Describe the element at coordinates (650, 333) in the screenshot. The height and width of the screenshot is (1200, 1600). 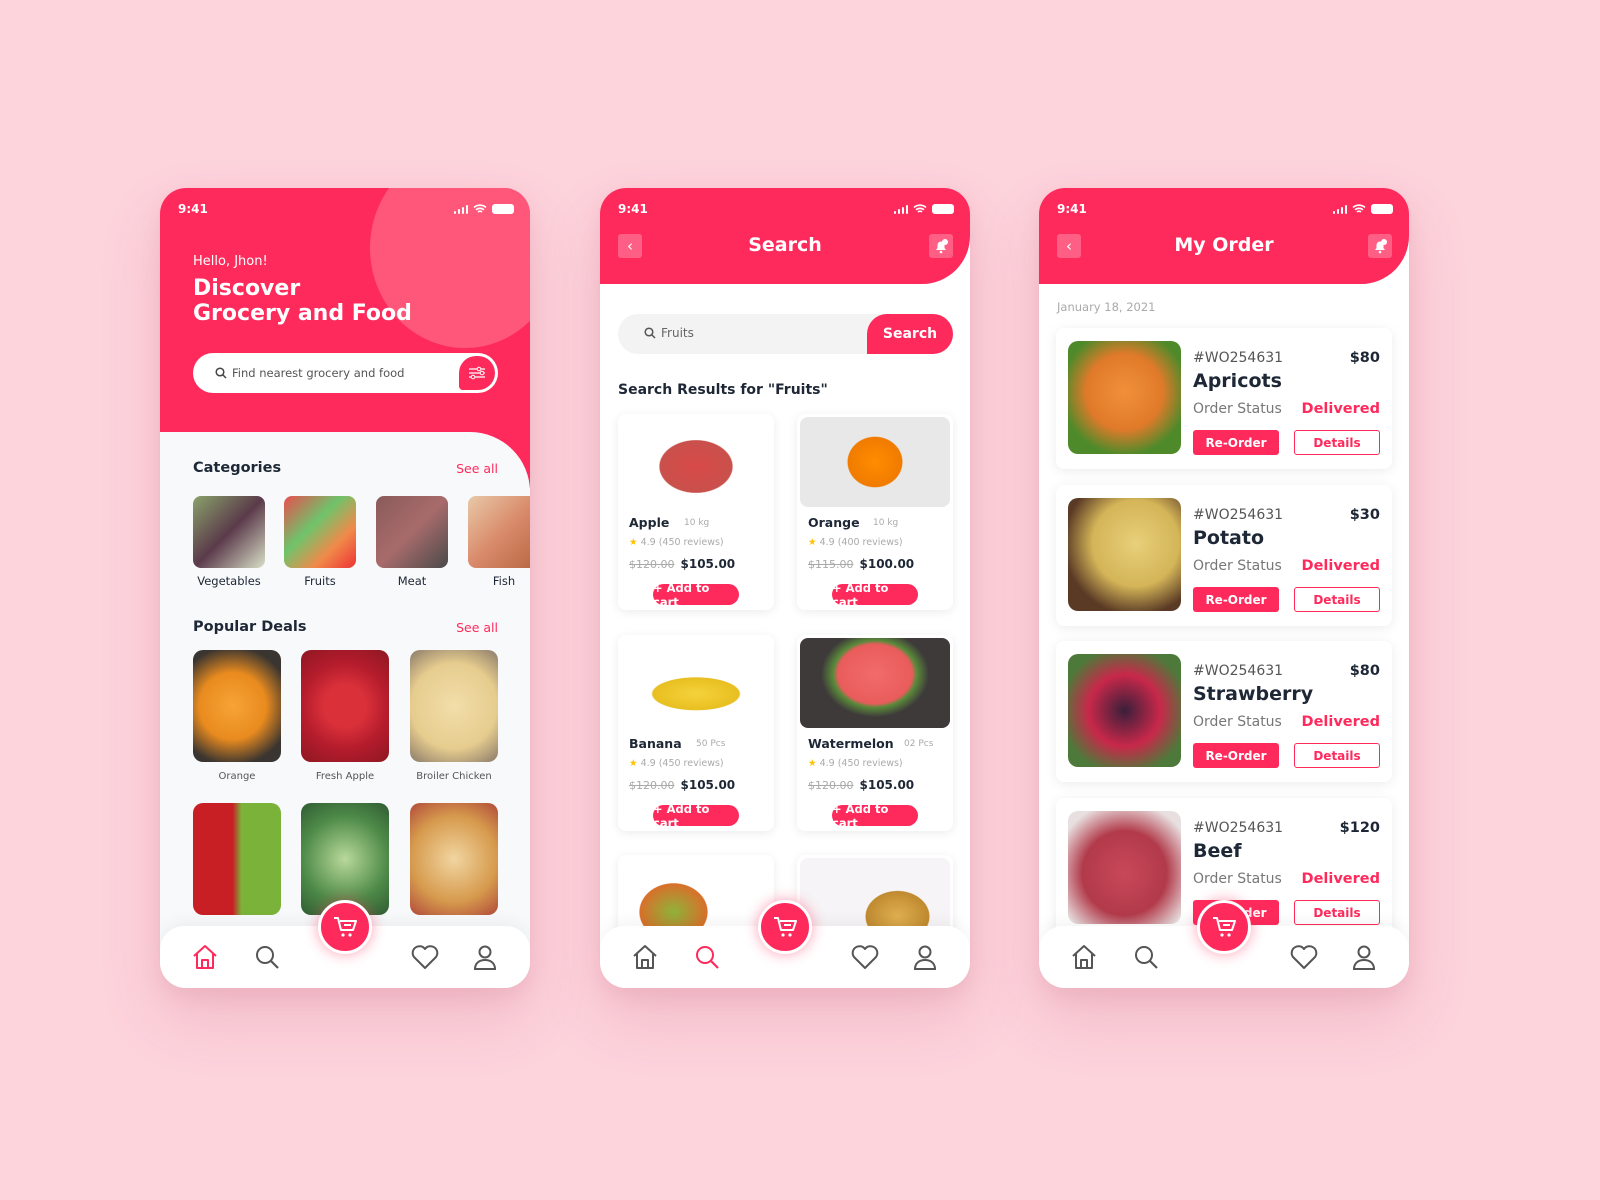
I see `search-icon` at that location.